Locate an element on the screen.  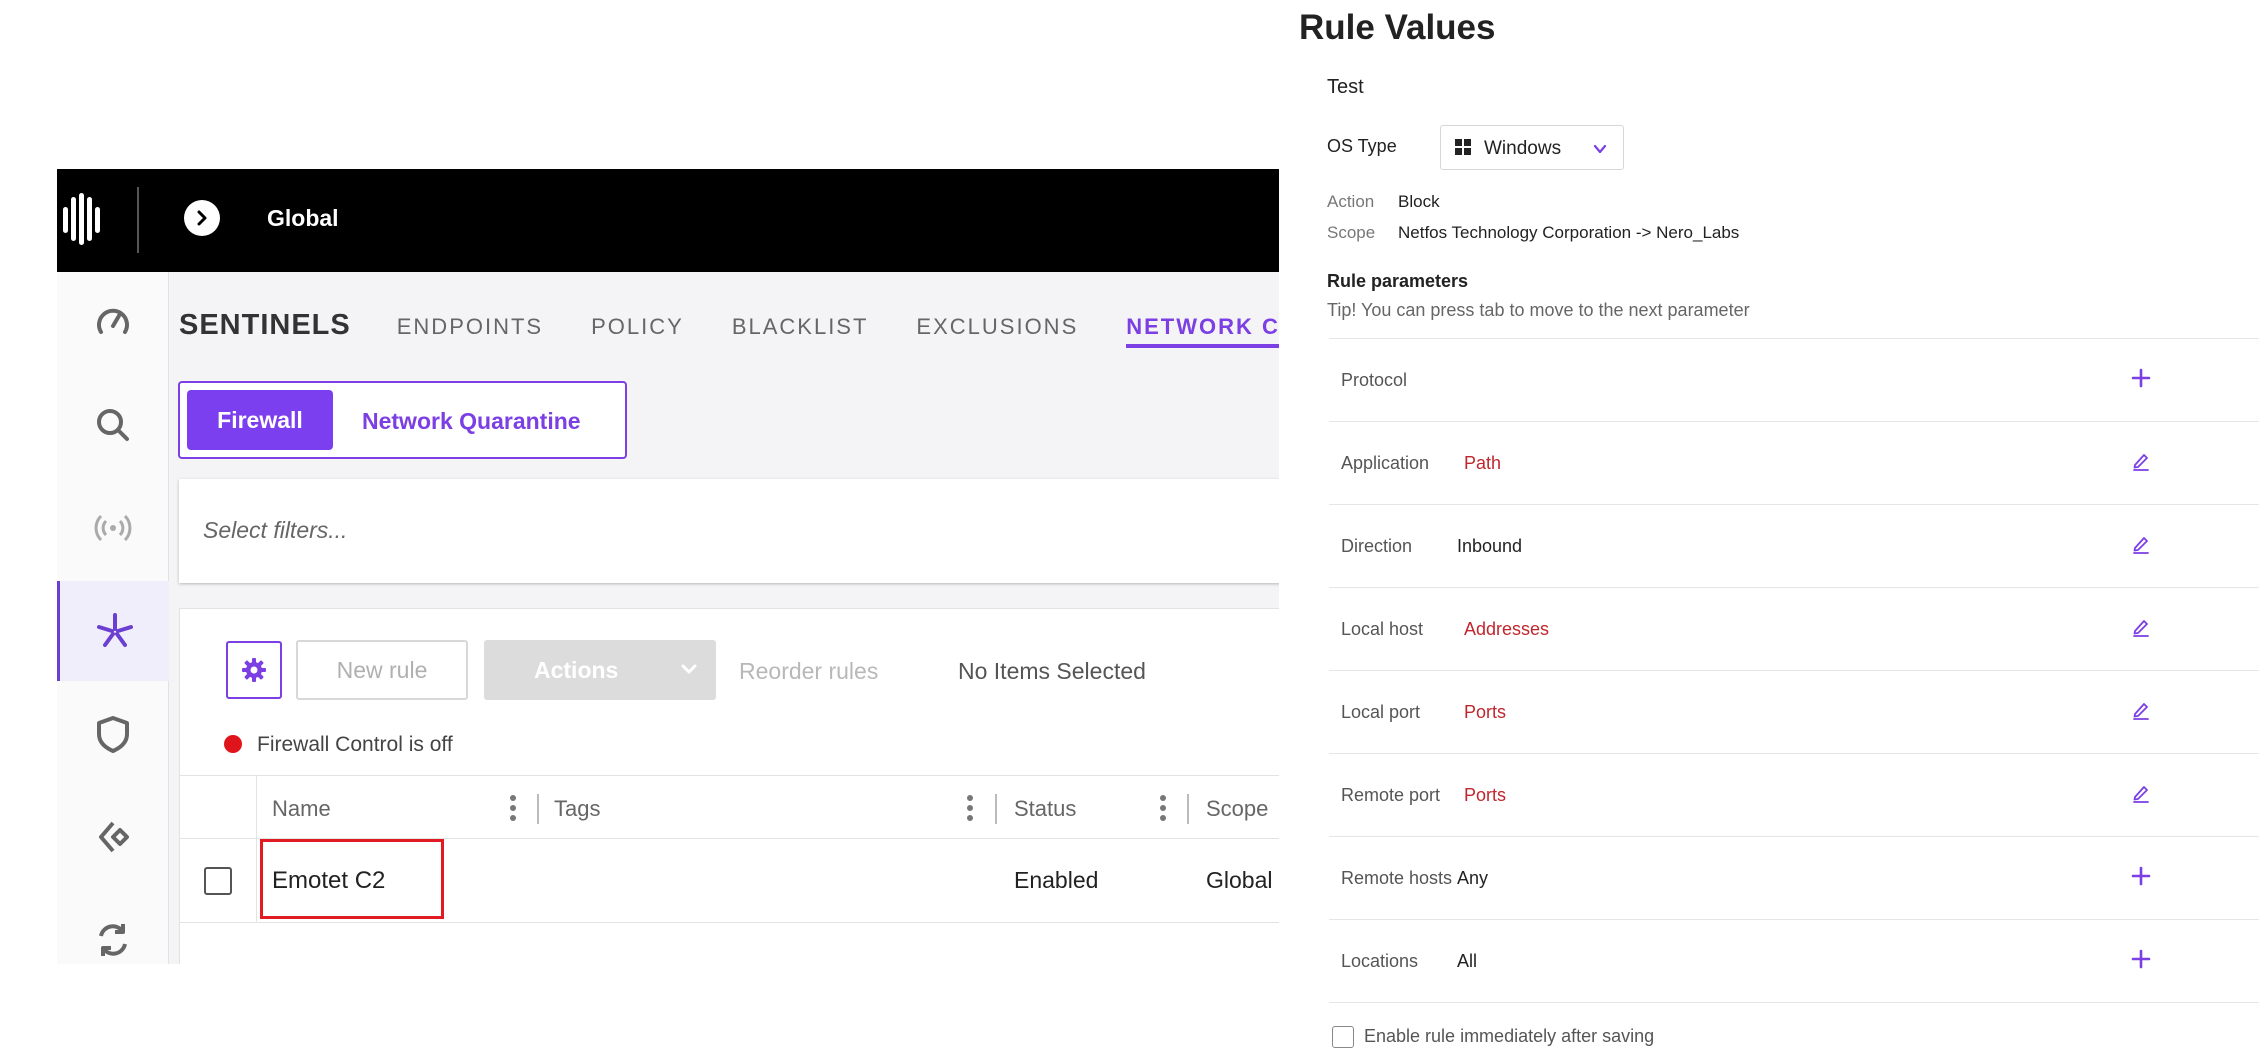
param-value-local-port: Ports is located at coordinates (1485, 712).